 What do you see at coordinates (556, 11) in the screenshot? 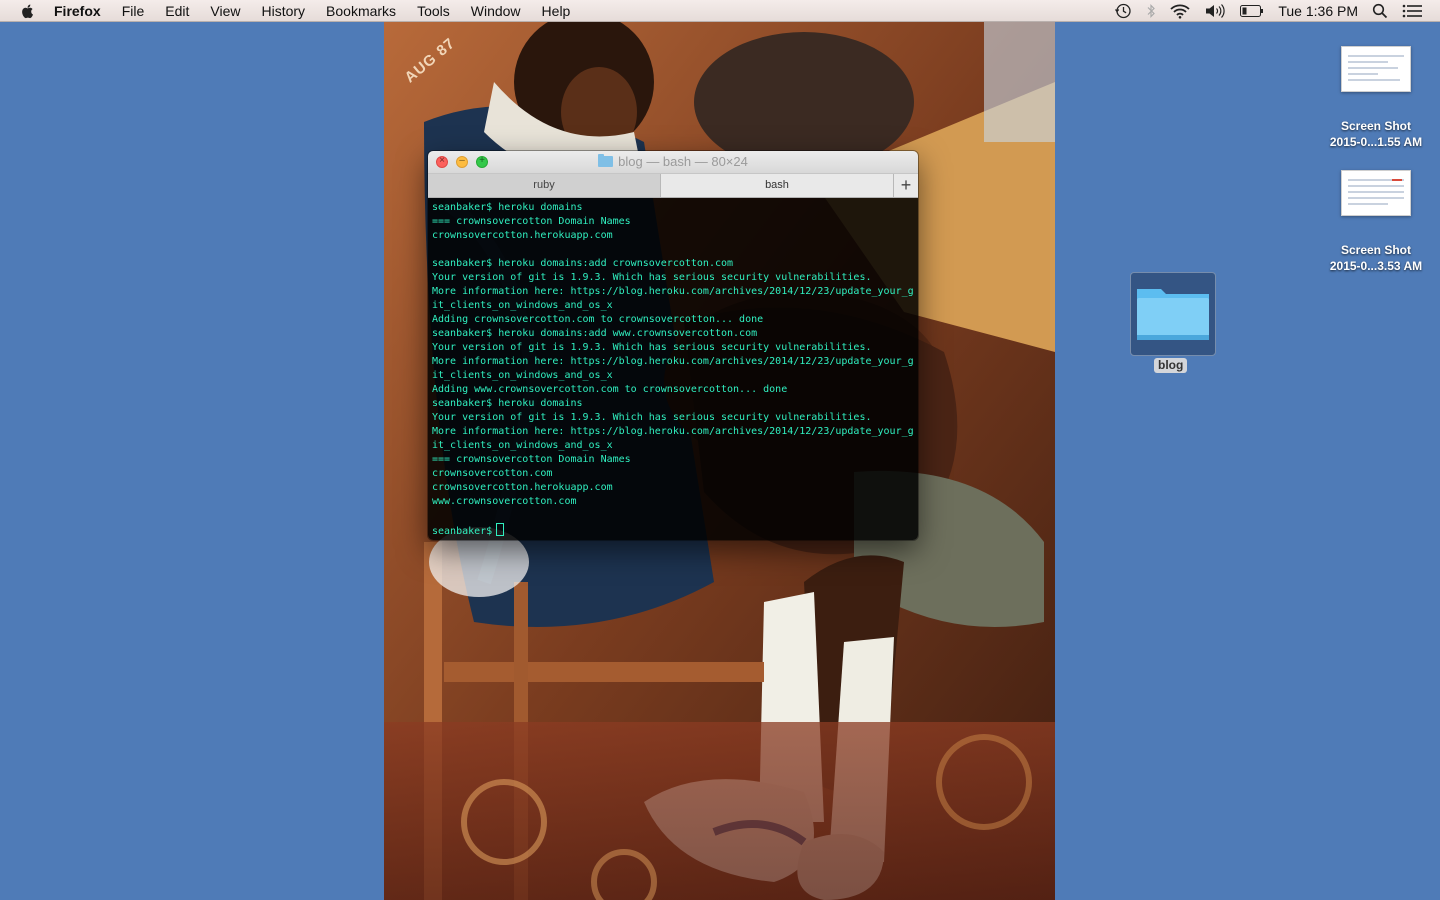
I see `menu-help: Help` at bounding box center [556, 11].